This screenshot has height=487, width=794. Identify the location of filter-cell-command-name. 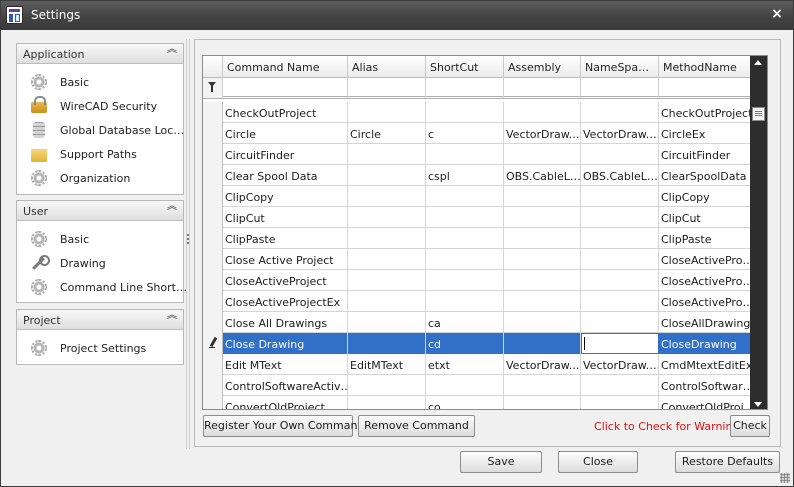
(285, 88).